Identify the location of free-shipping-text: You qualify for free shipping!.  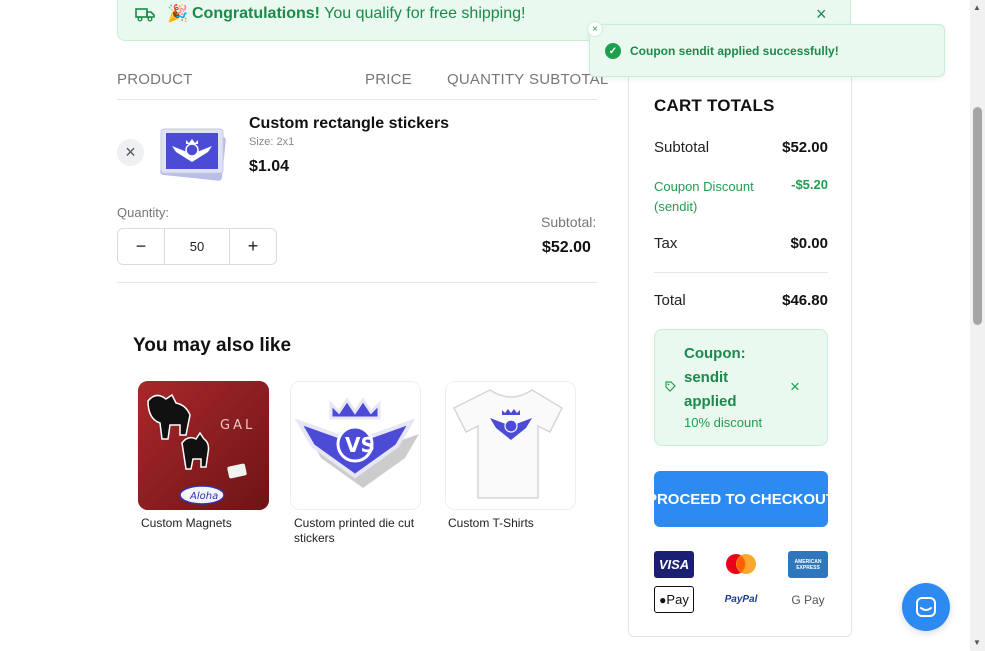
(423, 13).